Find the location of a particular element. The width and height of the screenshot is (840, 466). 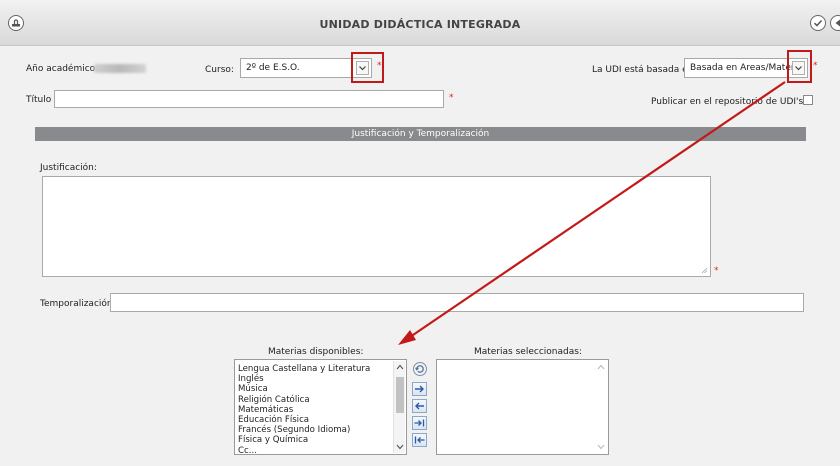

arrow-right-icon is located at coordinates (419, 389).